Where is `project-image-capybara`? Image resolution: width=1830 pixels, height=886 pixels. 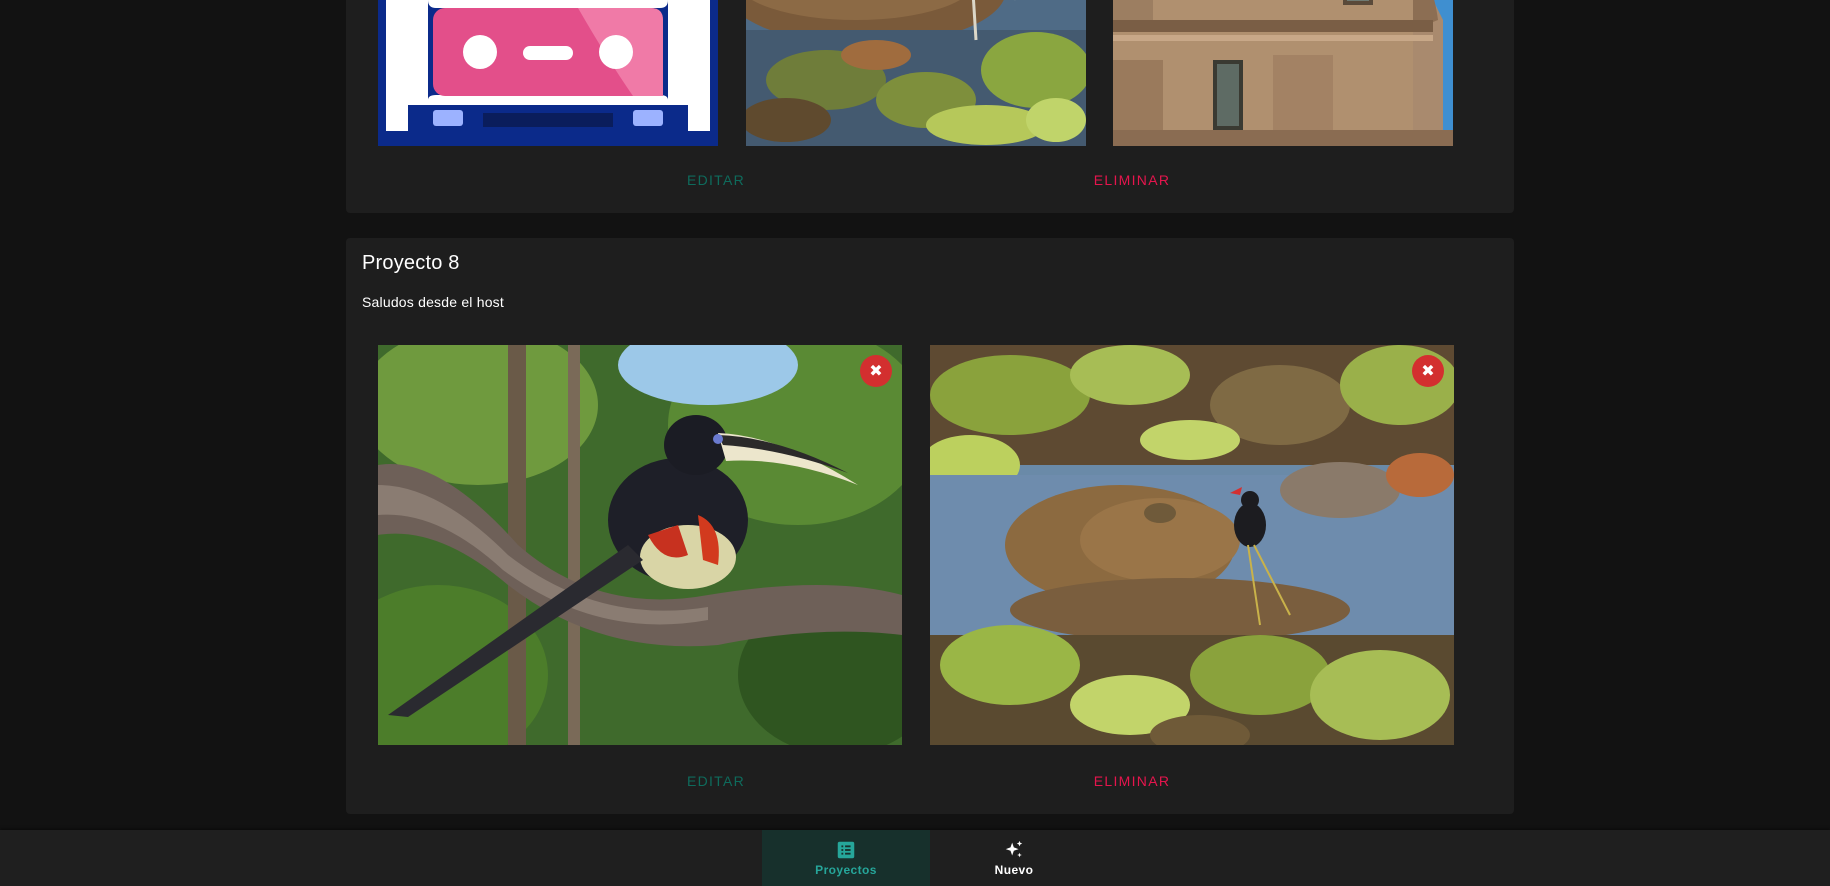 project-image-capybara is located at coordinates (916, 73).